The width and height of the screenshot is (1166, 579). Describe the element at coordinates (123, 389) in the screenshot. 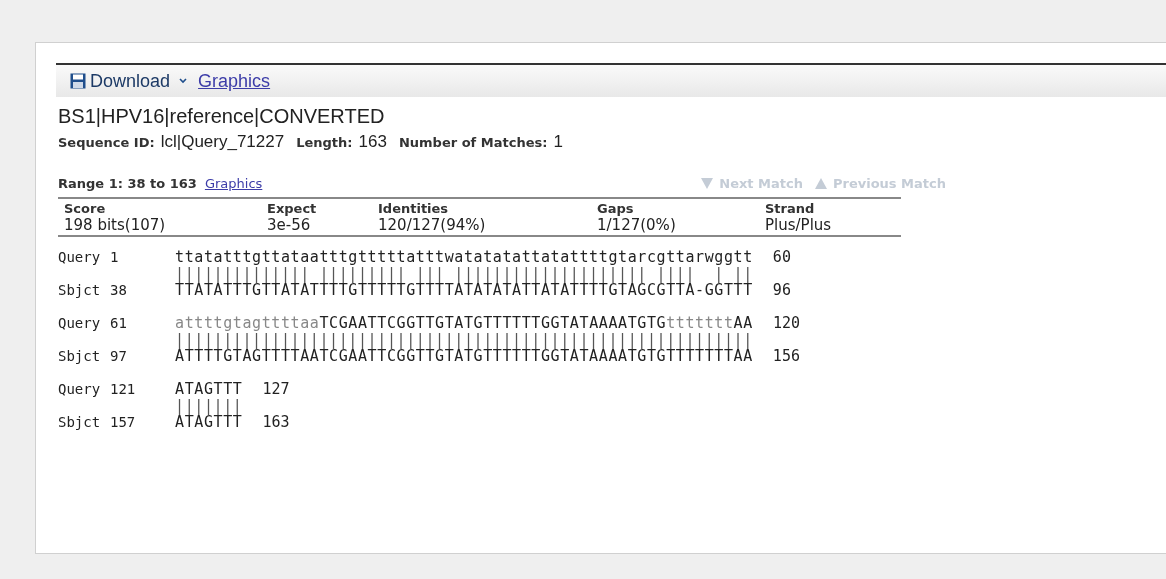

I see `position-number: 121` at that location.